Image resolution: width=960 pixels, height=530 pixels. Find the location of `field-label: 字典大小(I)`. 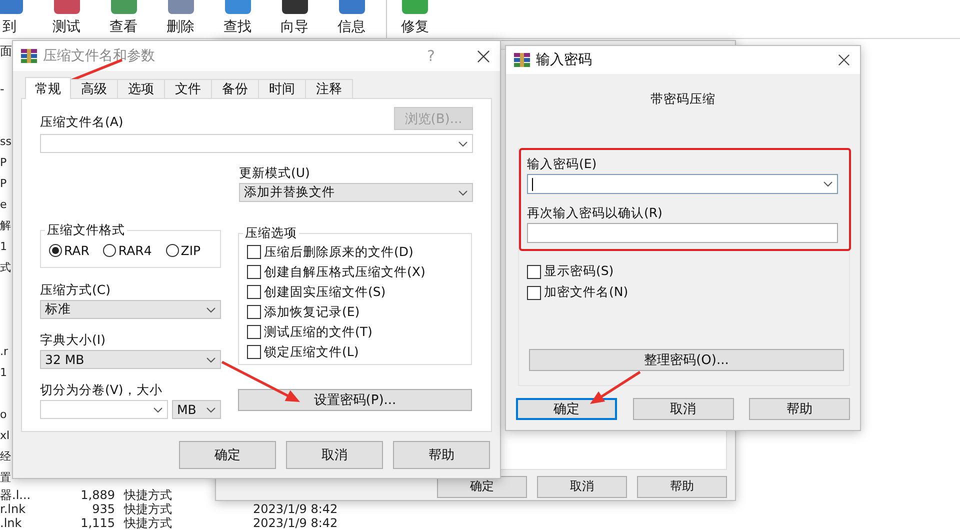

field-label: 字典大小(I) is located at coordinates (73, 340).